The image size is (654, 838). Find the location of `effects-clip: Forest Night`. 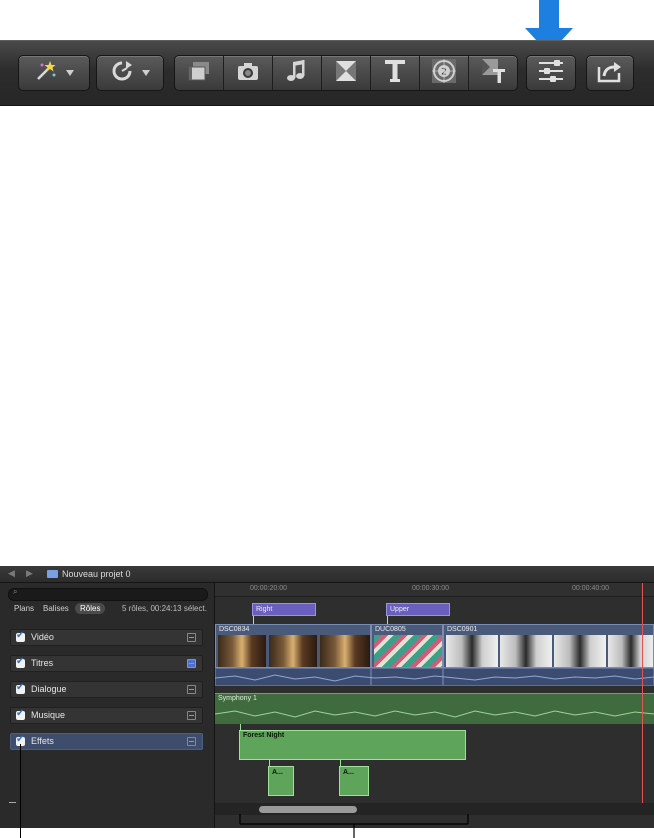

effects-clip: Forest Night is located at coordinates (352, 745).